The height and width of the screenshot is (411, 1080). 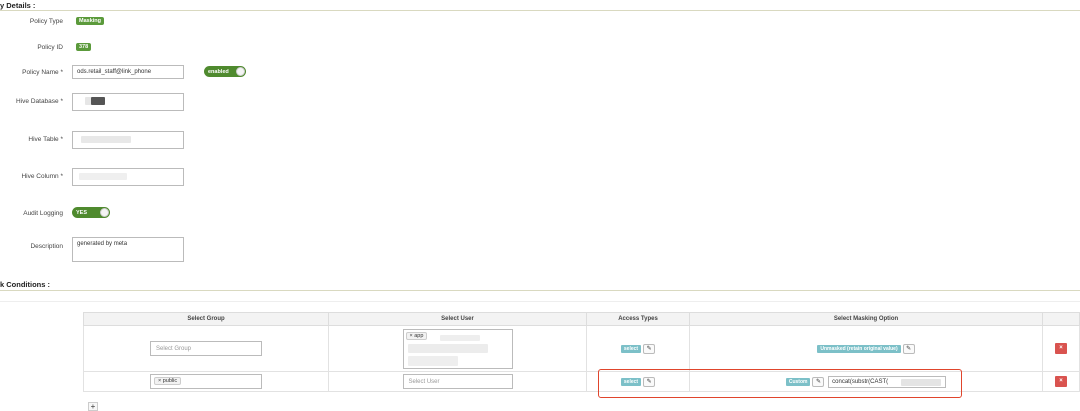 I want to click on hive-table-label: Hive Table *, so click(x=45, y=139).